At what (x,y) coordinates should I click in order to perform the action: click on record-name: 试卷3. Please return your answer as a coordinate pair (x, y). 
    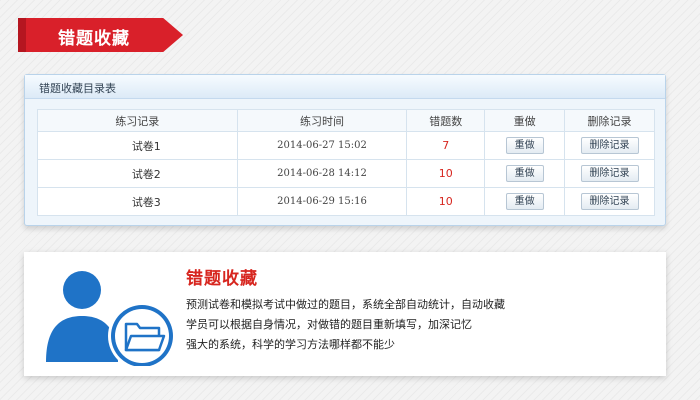
    Looking at the image, I should click on (137, 201).